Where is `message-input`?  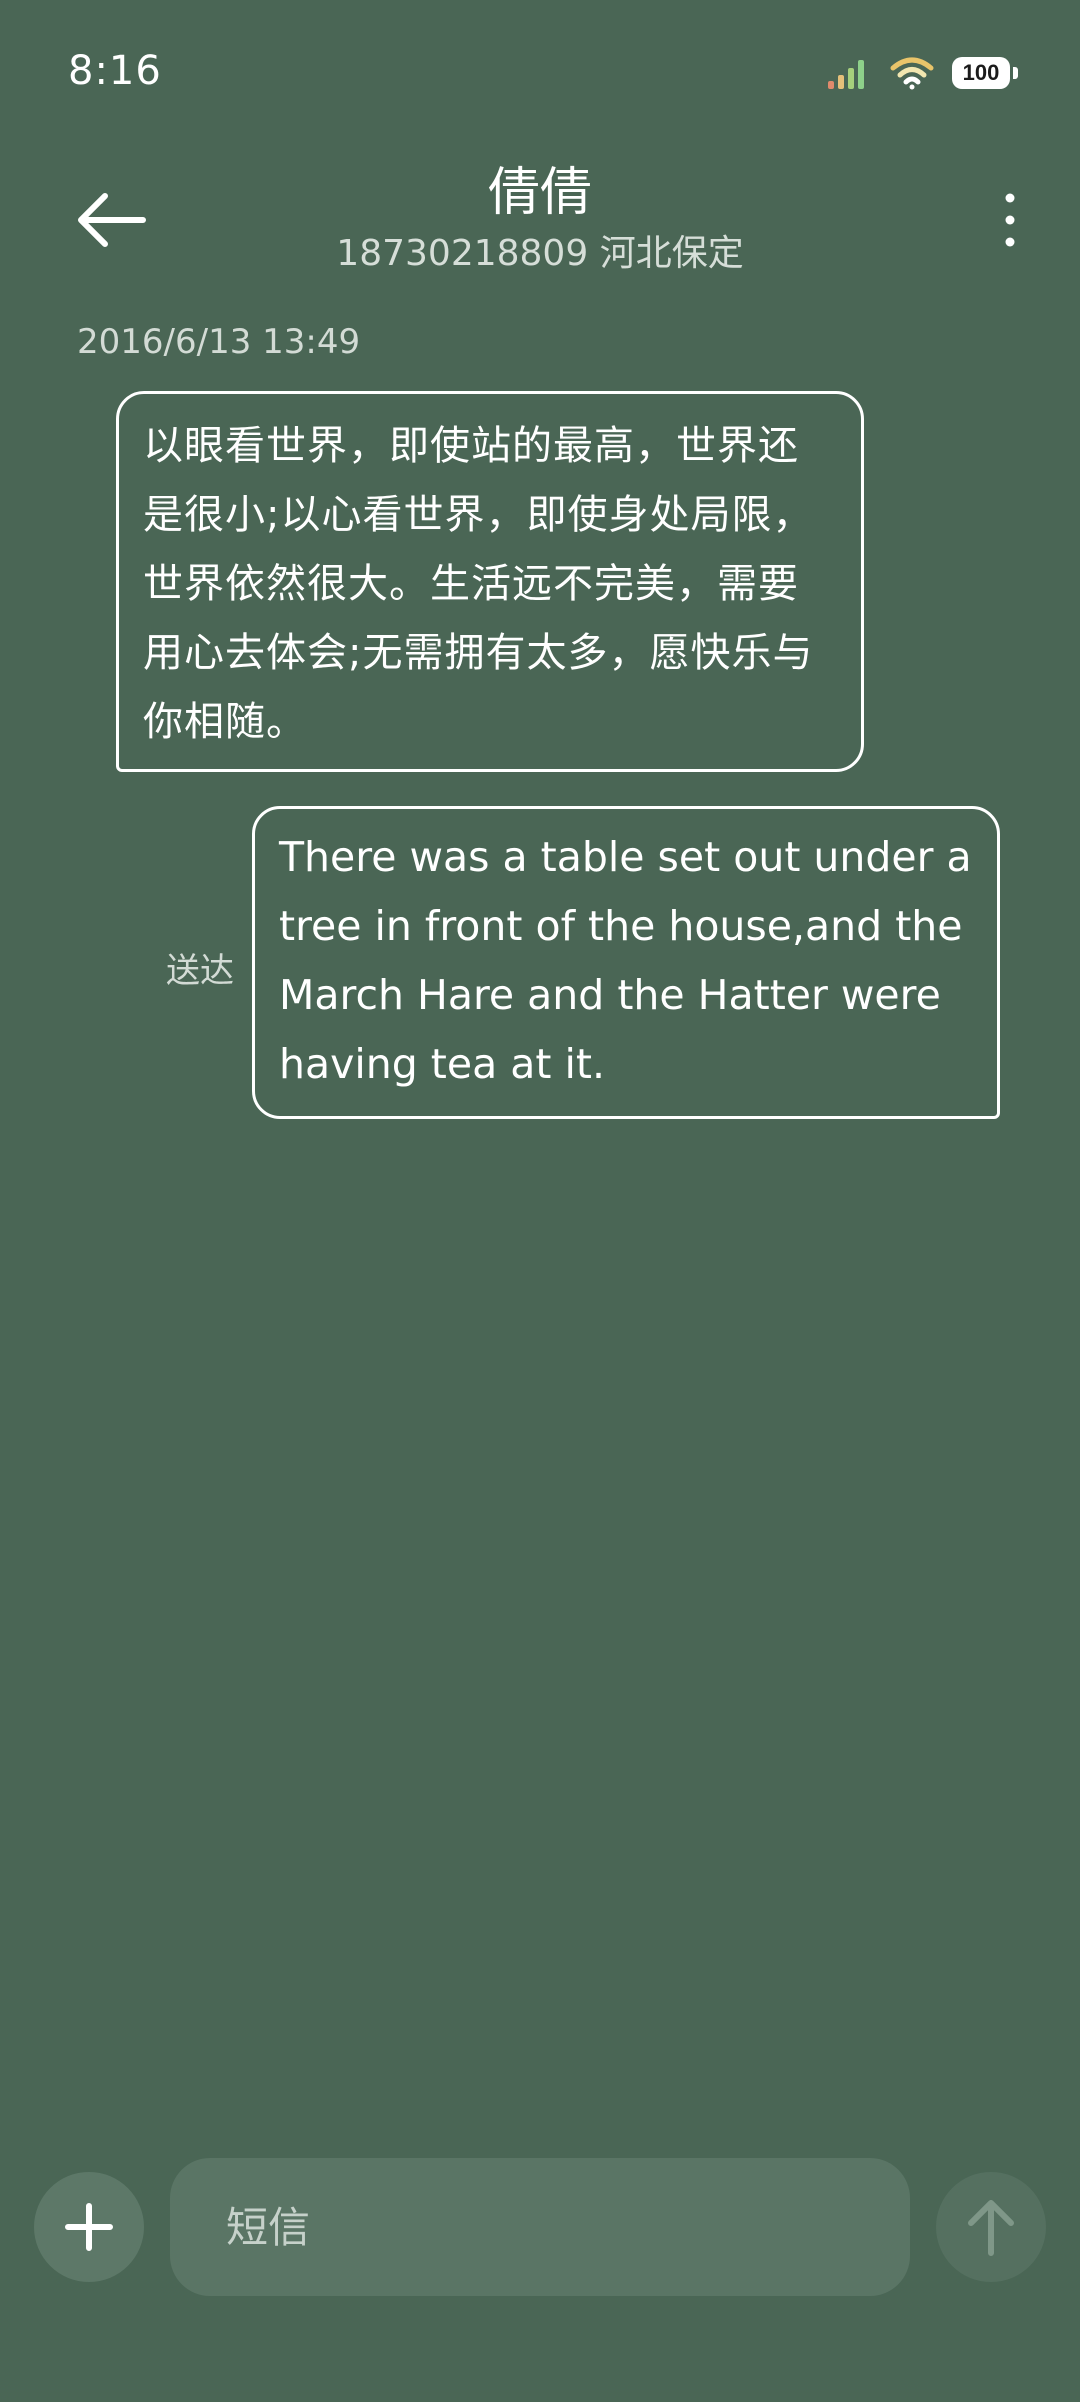 message-input is located at coordinates (540, 2227).